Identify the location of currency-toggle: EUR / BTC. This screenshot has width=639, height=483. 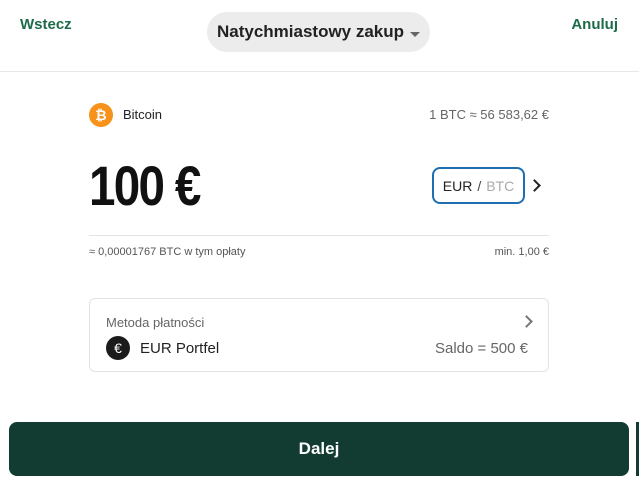
(478, 185).